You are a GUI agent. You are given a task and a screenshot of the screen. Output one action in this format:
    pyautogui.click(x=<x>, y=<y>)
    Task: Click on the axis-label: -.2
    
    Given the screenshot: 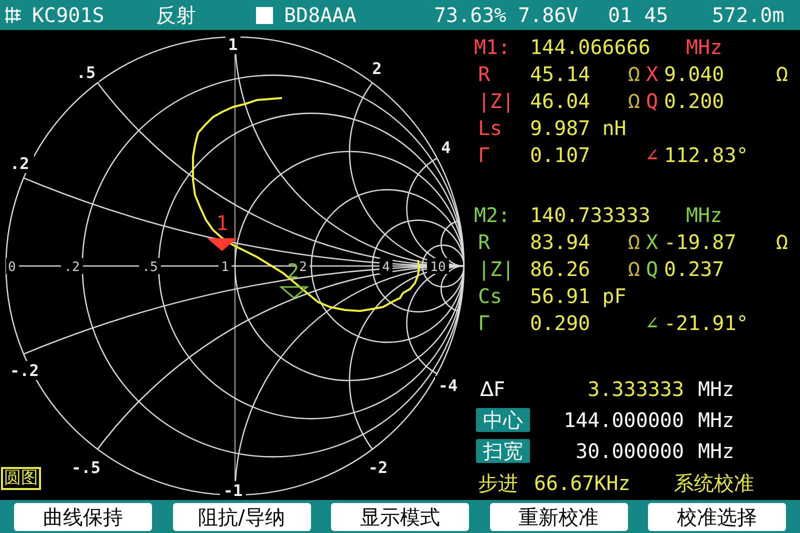 What is the action you would take?
    pyautogui.click(x=24, y=370)
    